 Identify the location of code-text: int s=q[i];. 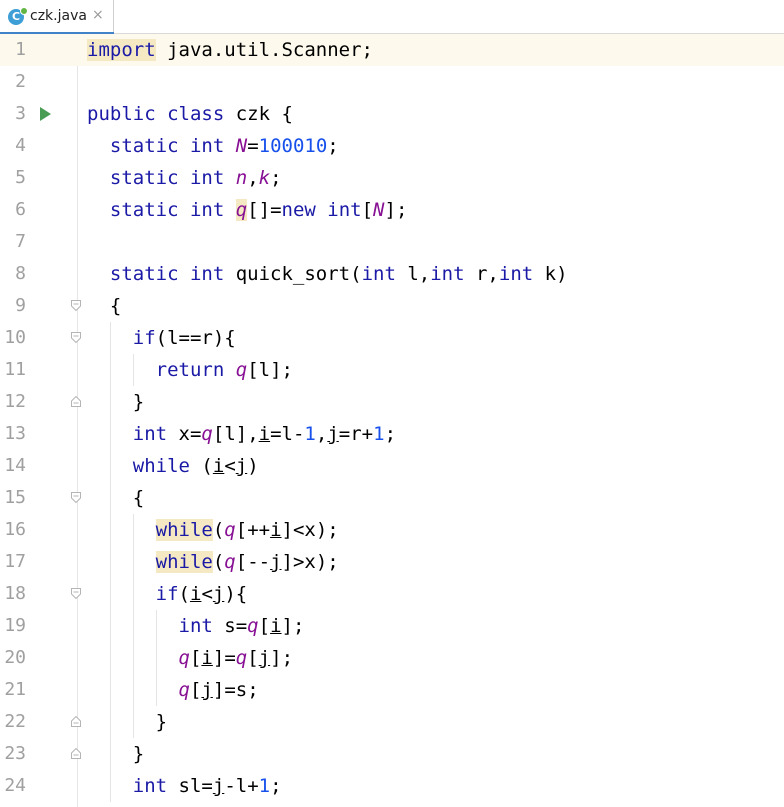
(196, 626).